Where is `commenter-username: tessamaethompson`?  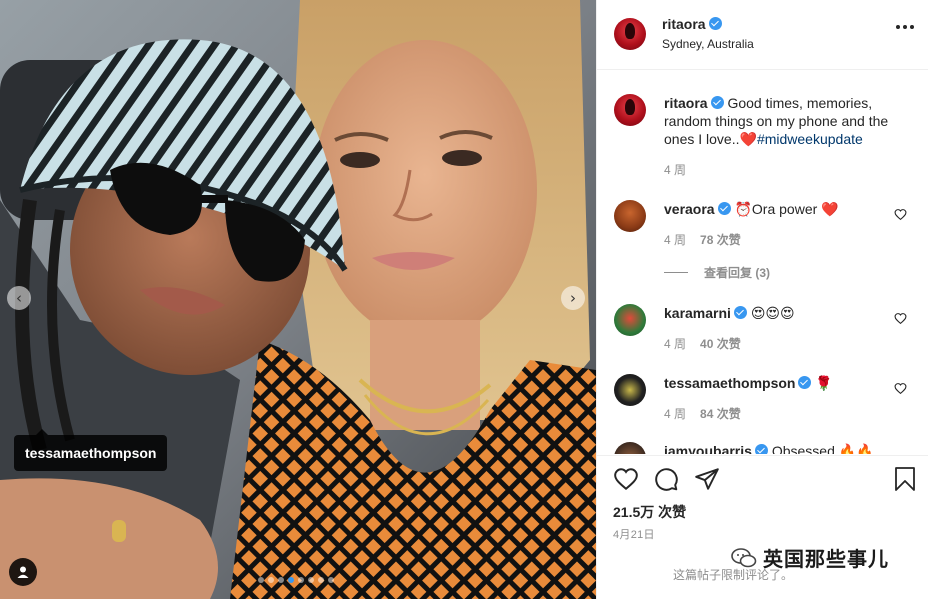
commenter-username: tessamaethompson is located at coordinates (729, 383).